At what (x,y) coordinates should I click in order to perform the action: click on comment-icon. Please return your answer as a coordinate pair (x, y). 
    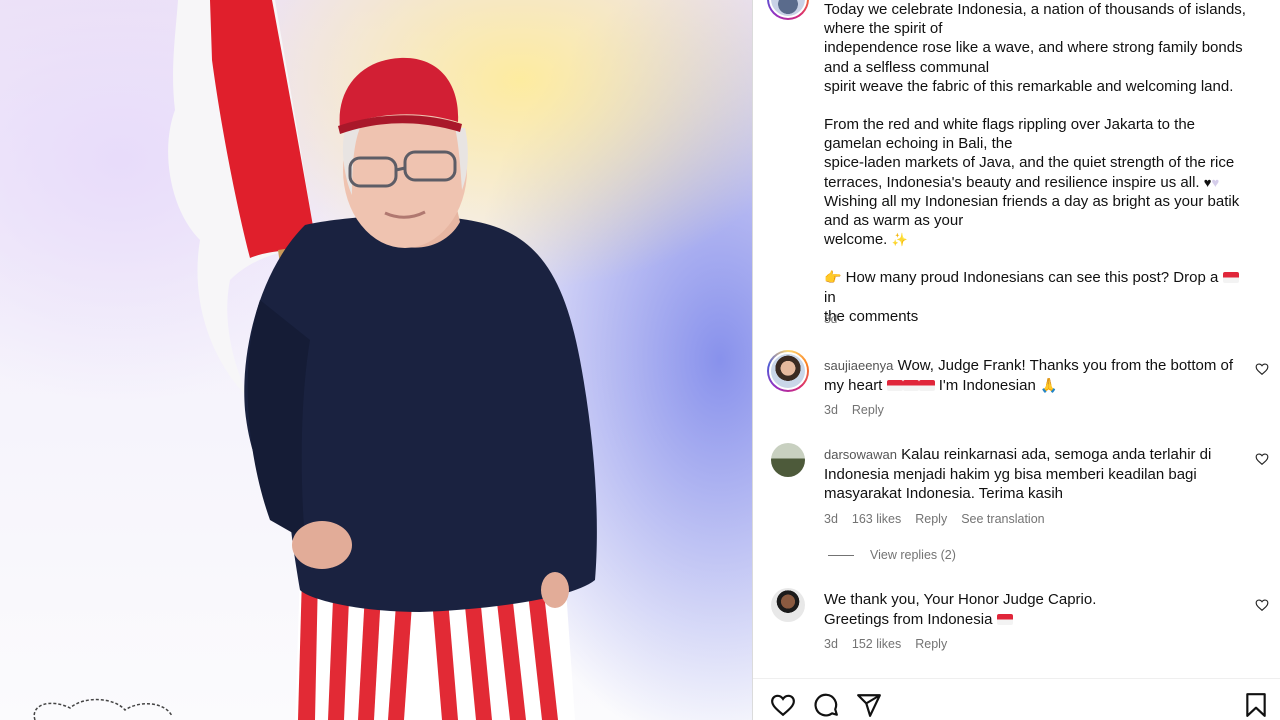
    Looking at the image, I should click on (826, 705).